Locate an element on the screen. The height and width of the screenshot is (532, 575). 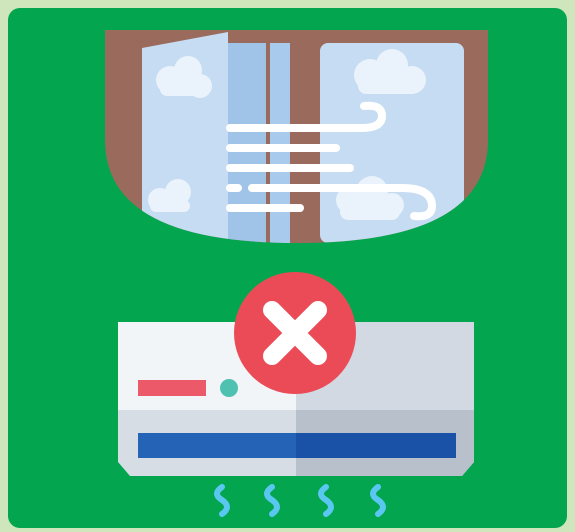
cold-air-icon is located at coordinates (300, 500).